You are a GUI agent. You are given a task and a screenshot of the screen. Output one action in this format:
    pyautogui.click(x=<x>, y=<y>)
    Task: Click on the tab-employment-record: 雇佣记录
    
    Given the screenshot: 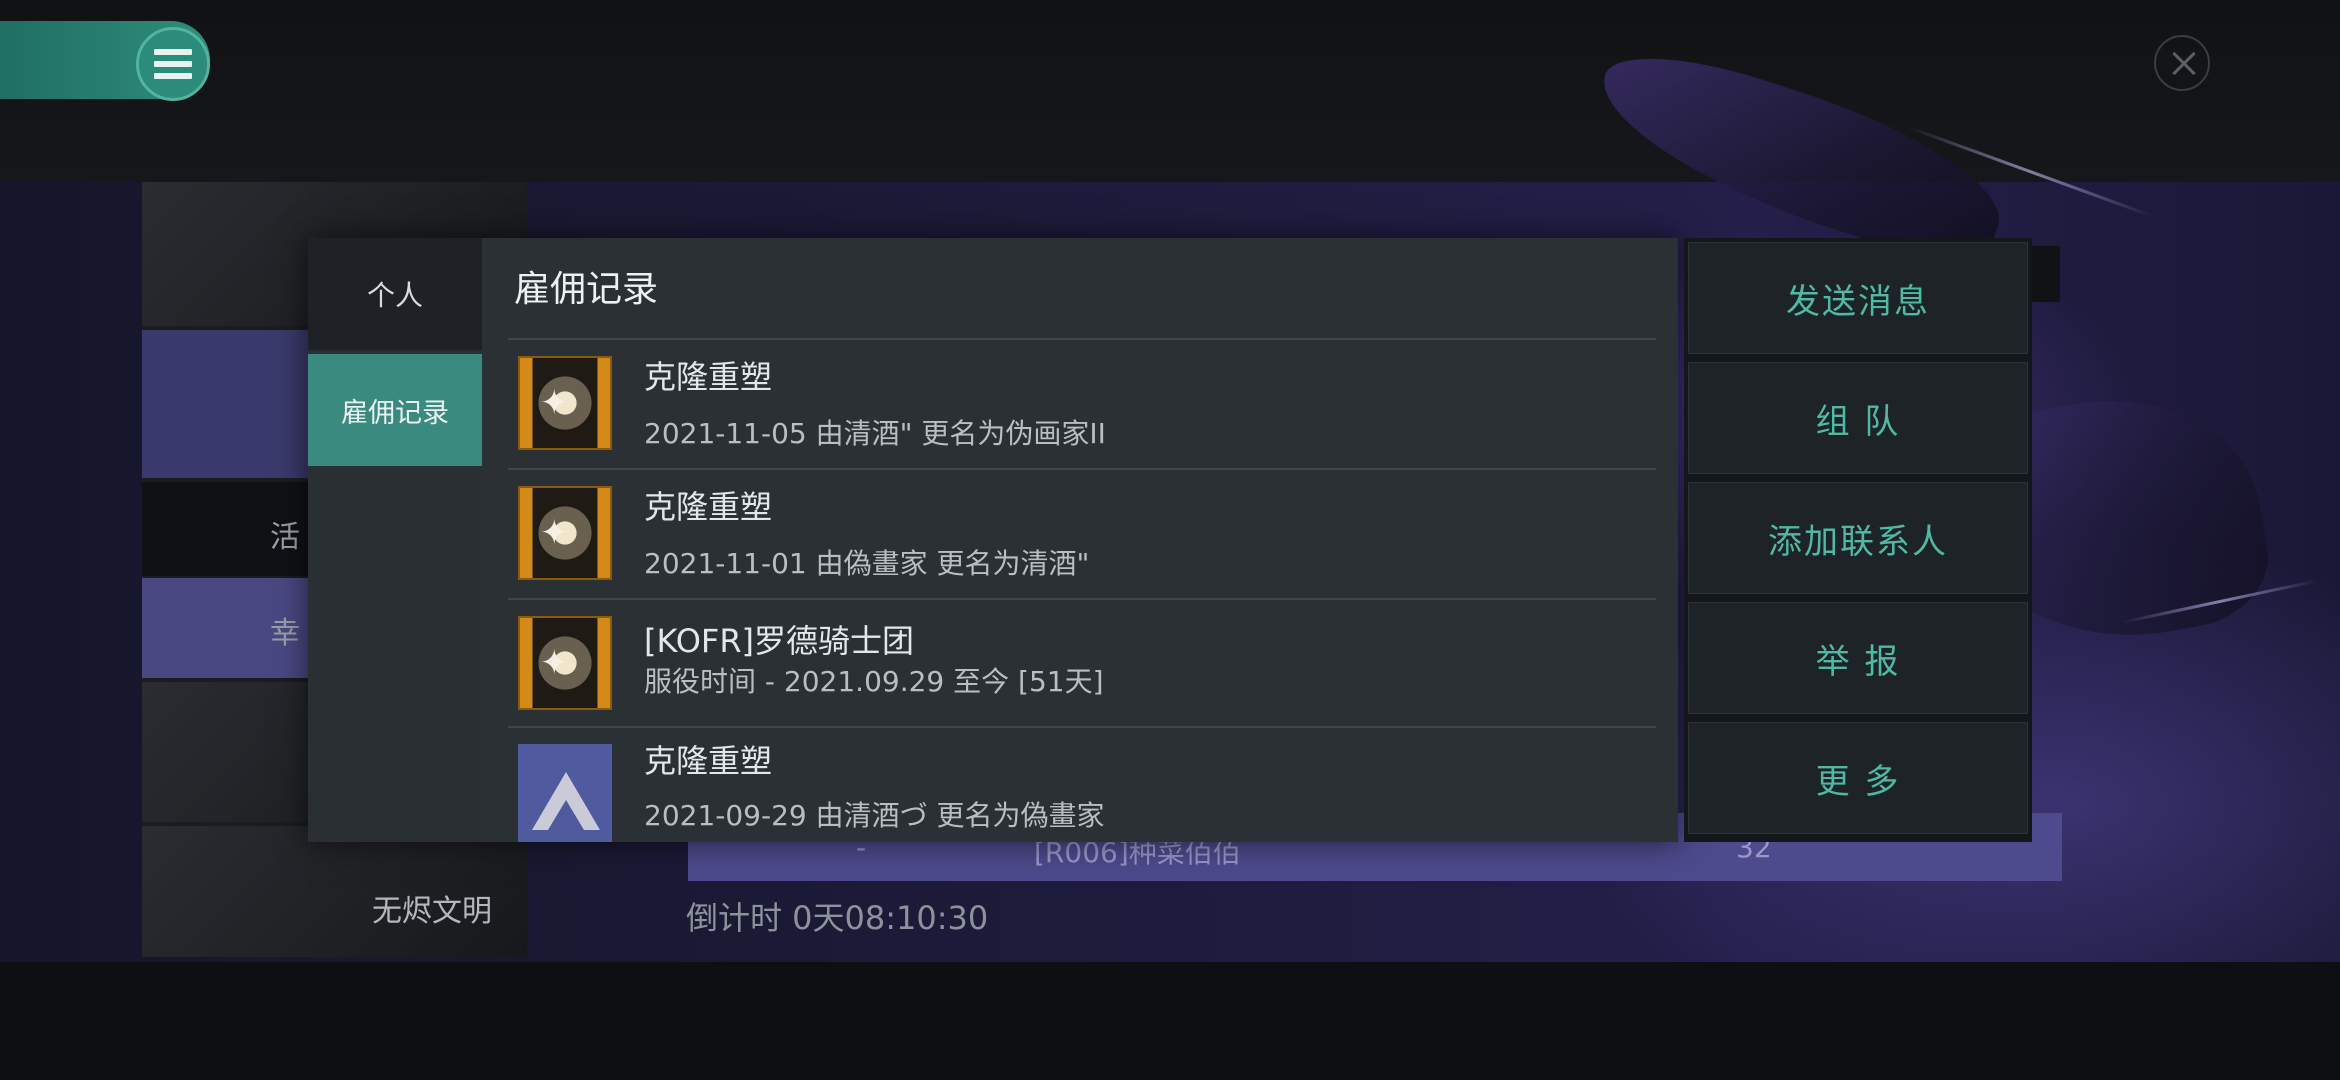 What is the action you would take?
    pyautogui.click(x=395, y=410)
    